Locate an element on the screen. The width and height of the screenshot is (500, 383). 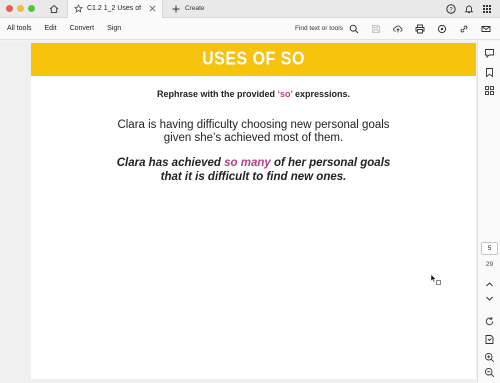
find-text-label: Find text or tools is located at coordinates (319, 28).